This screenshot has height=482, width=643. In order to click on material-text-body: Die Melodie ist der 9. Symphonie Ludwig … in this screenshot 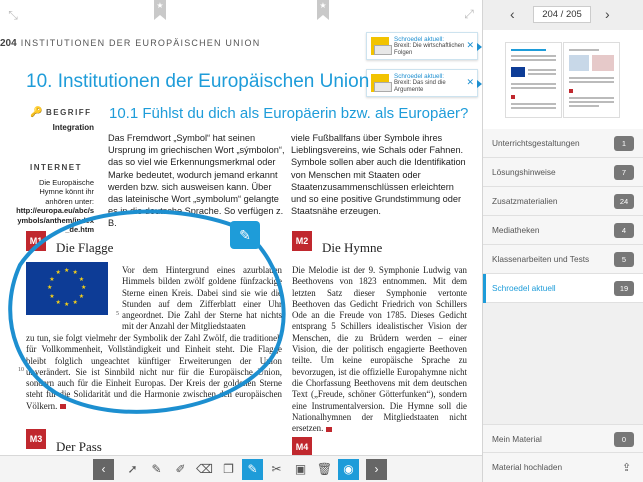, I will do `click(379, 349)`.